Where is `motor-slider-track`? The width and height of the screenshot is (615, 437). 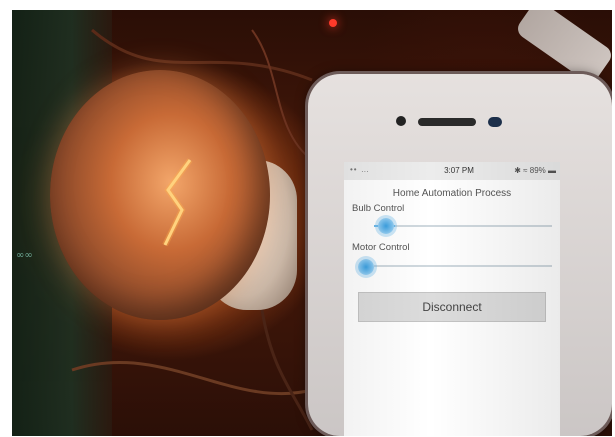 motor-slider-track is located at coordinates (463, 266).